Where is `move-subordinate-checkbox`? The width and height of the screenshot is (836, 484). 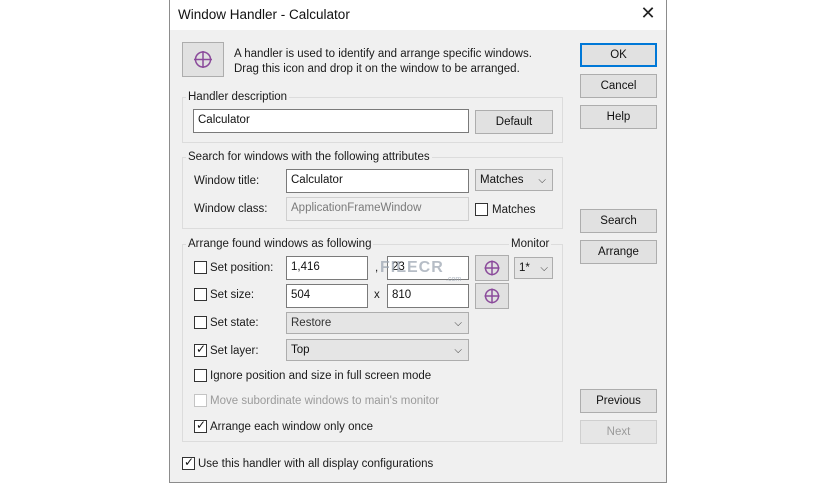 move-subordinate-checkbox is located at coordinates (200, 400).